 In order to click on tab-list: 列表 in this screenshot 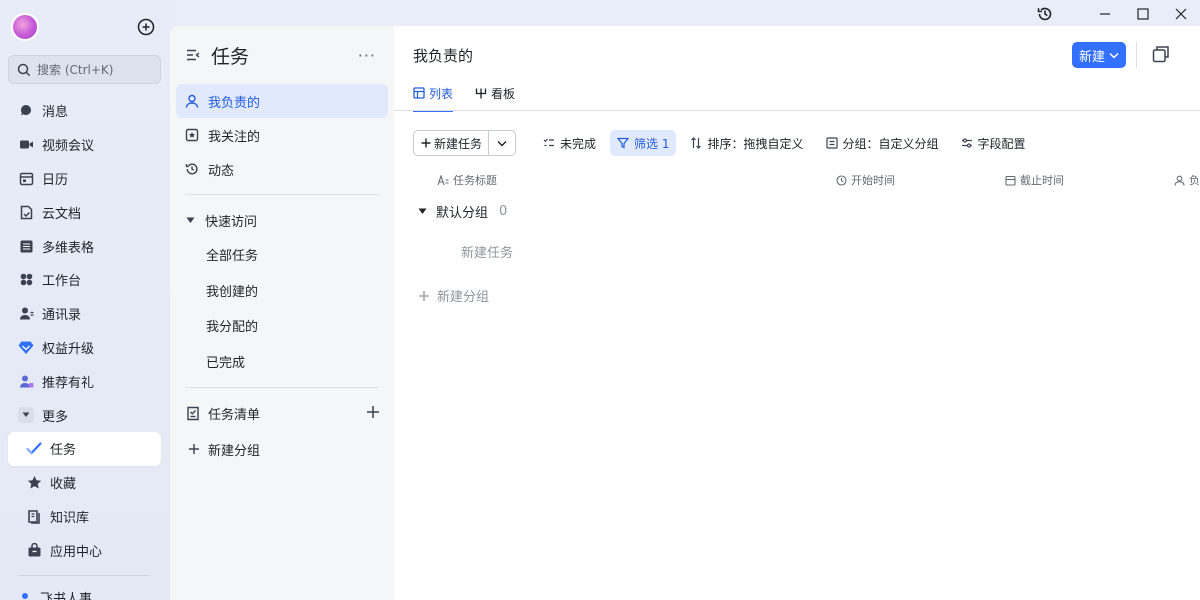, I will do `click(433, 97)`.